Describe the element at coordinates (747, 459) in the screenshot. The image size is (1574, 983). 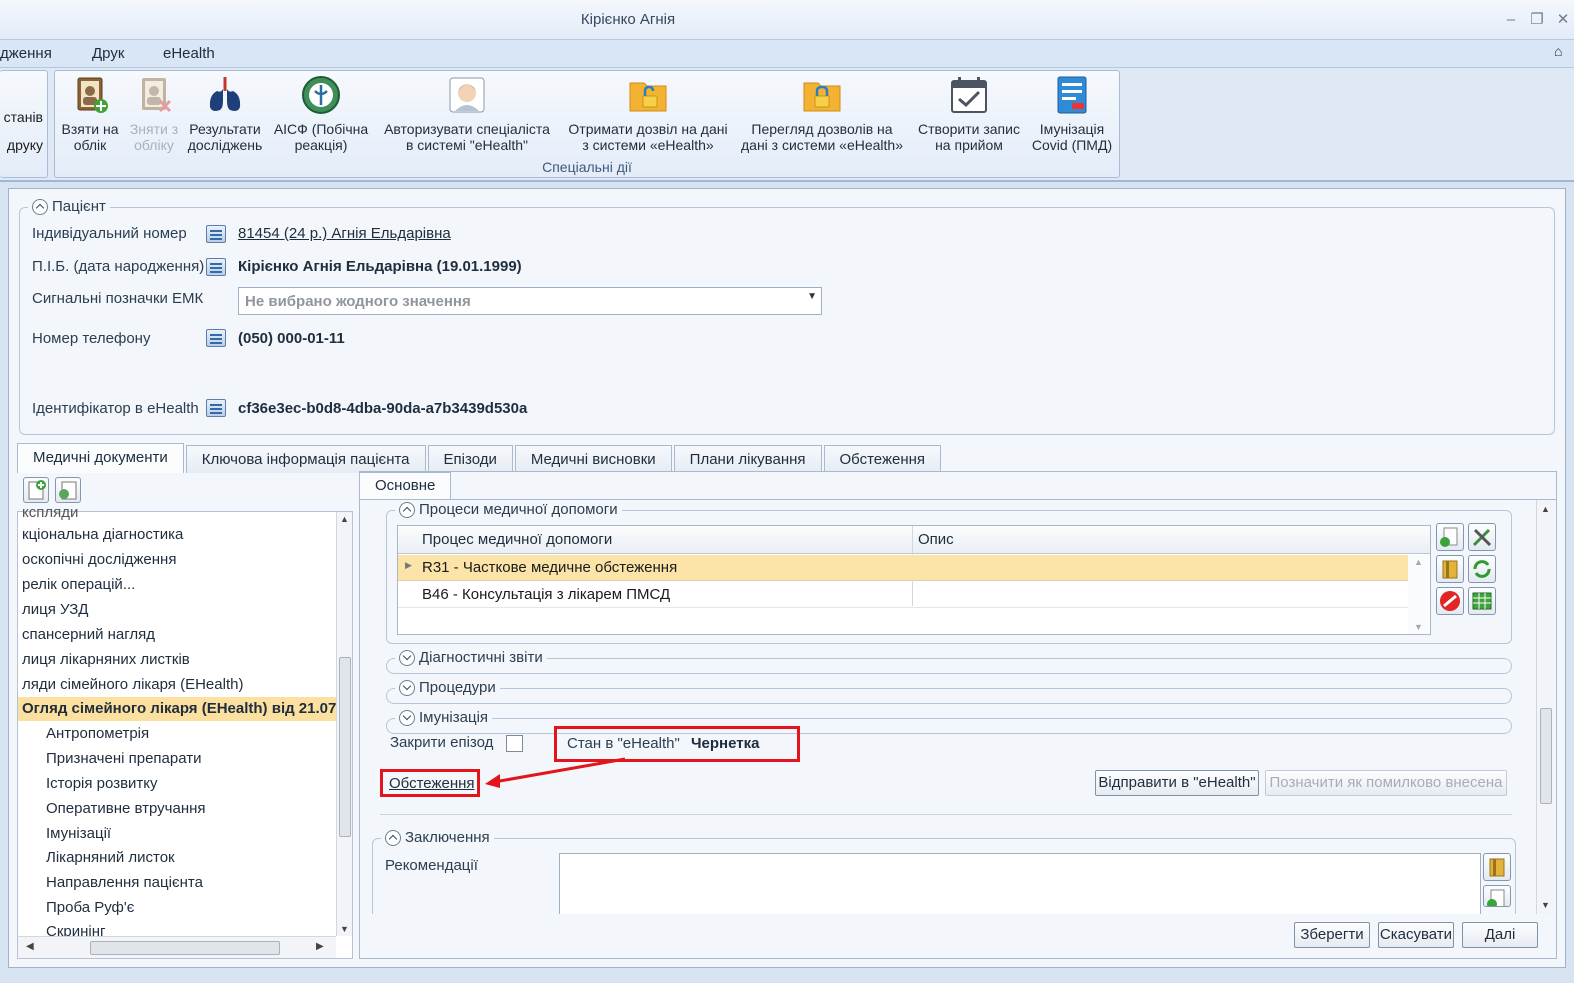
I see `tab-treatment-plans: Плани лікування` at that location.